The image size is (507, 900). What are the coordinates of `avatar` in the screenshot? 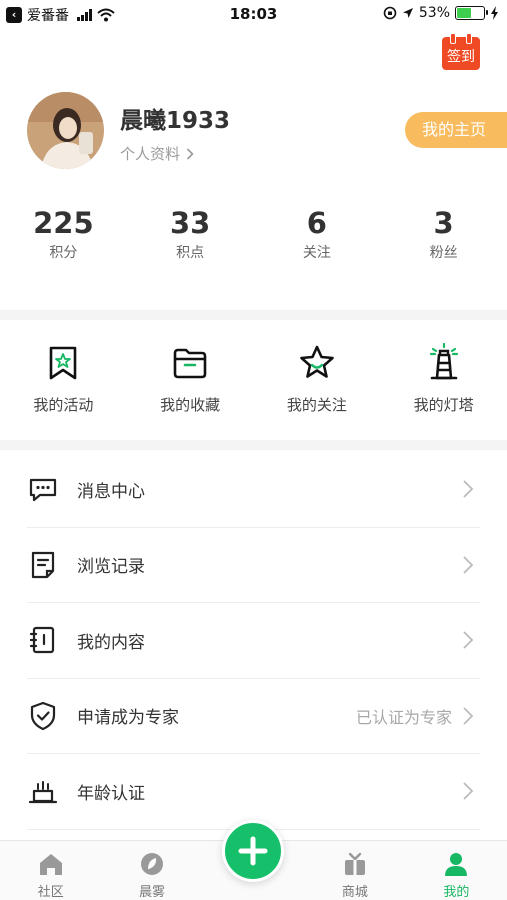 It's located at (65, 130).